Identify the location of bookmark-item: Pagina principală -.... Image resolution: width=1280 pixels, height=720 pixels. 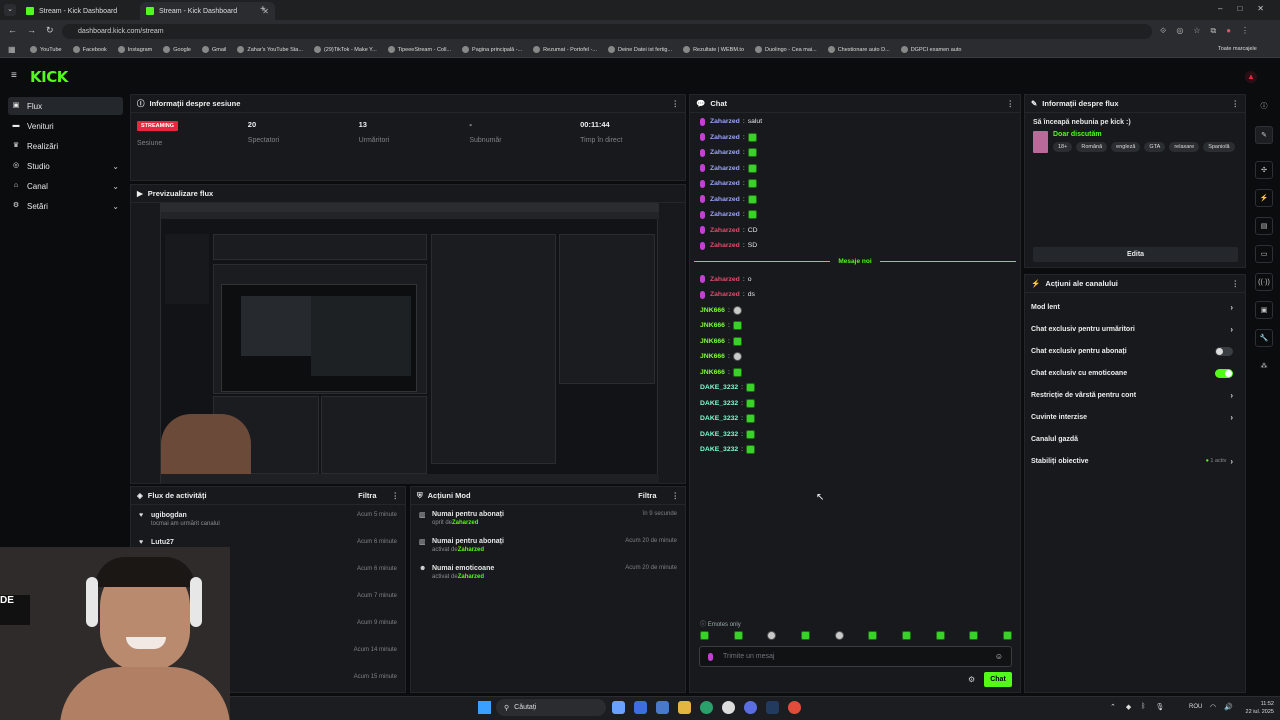
(492, 49).